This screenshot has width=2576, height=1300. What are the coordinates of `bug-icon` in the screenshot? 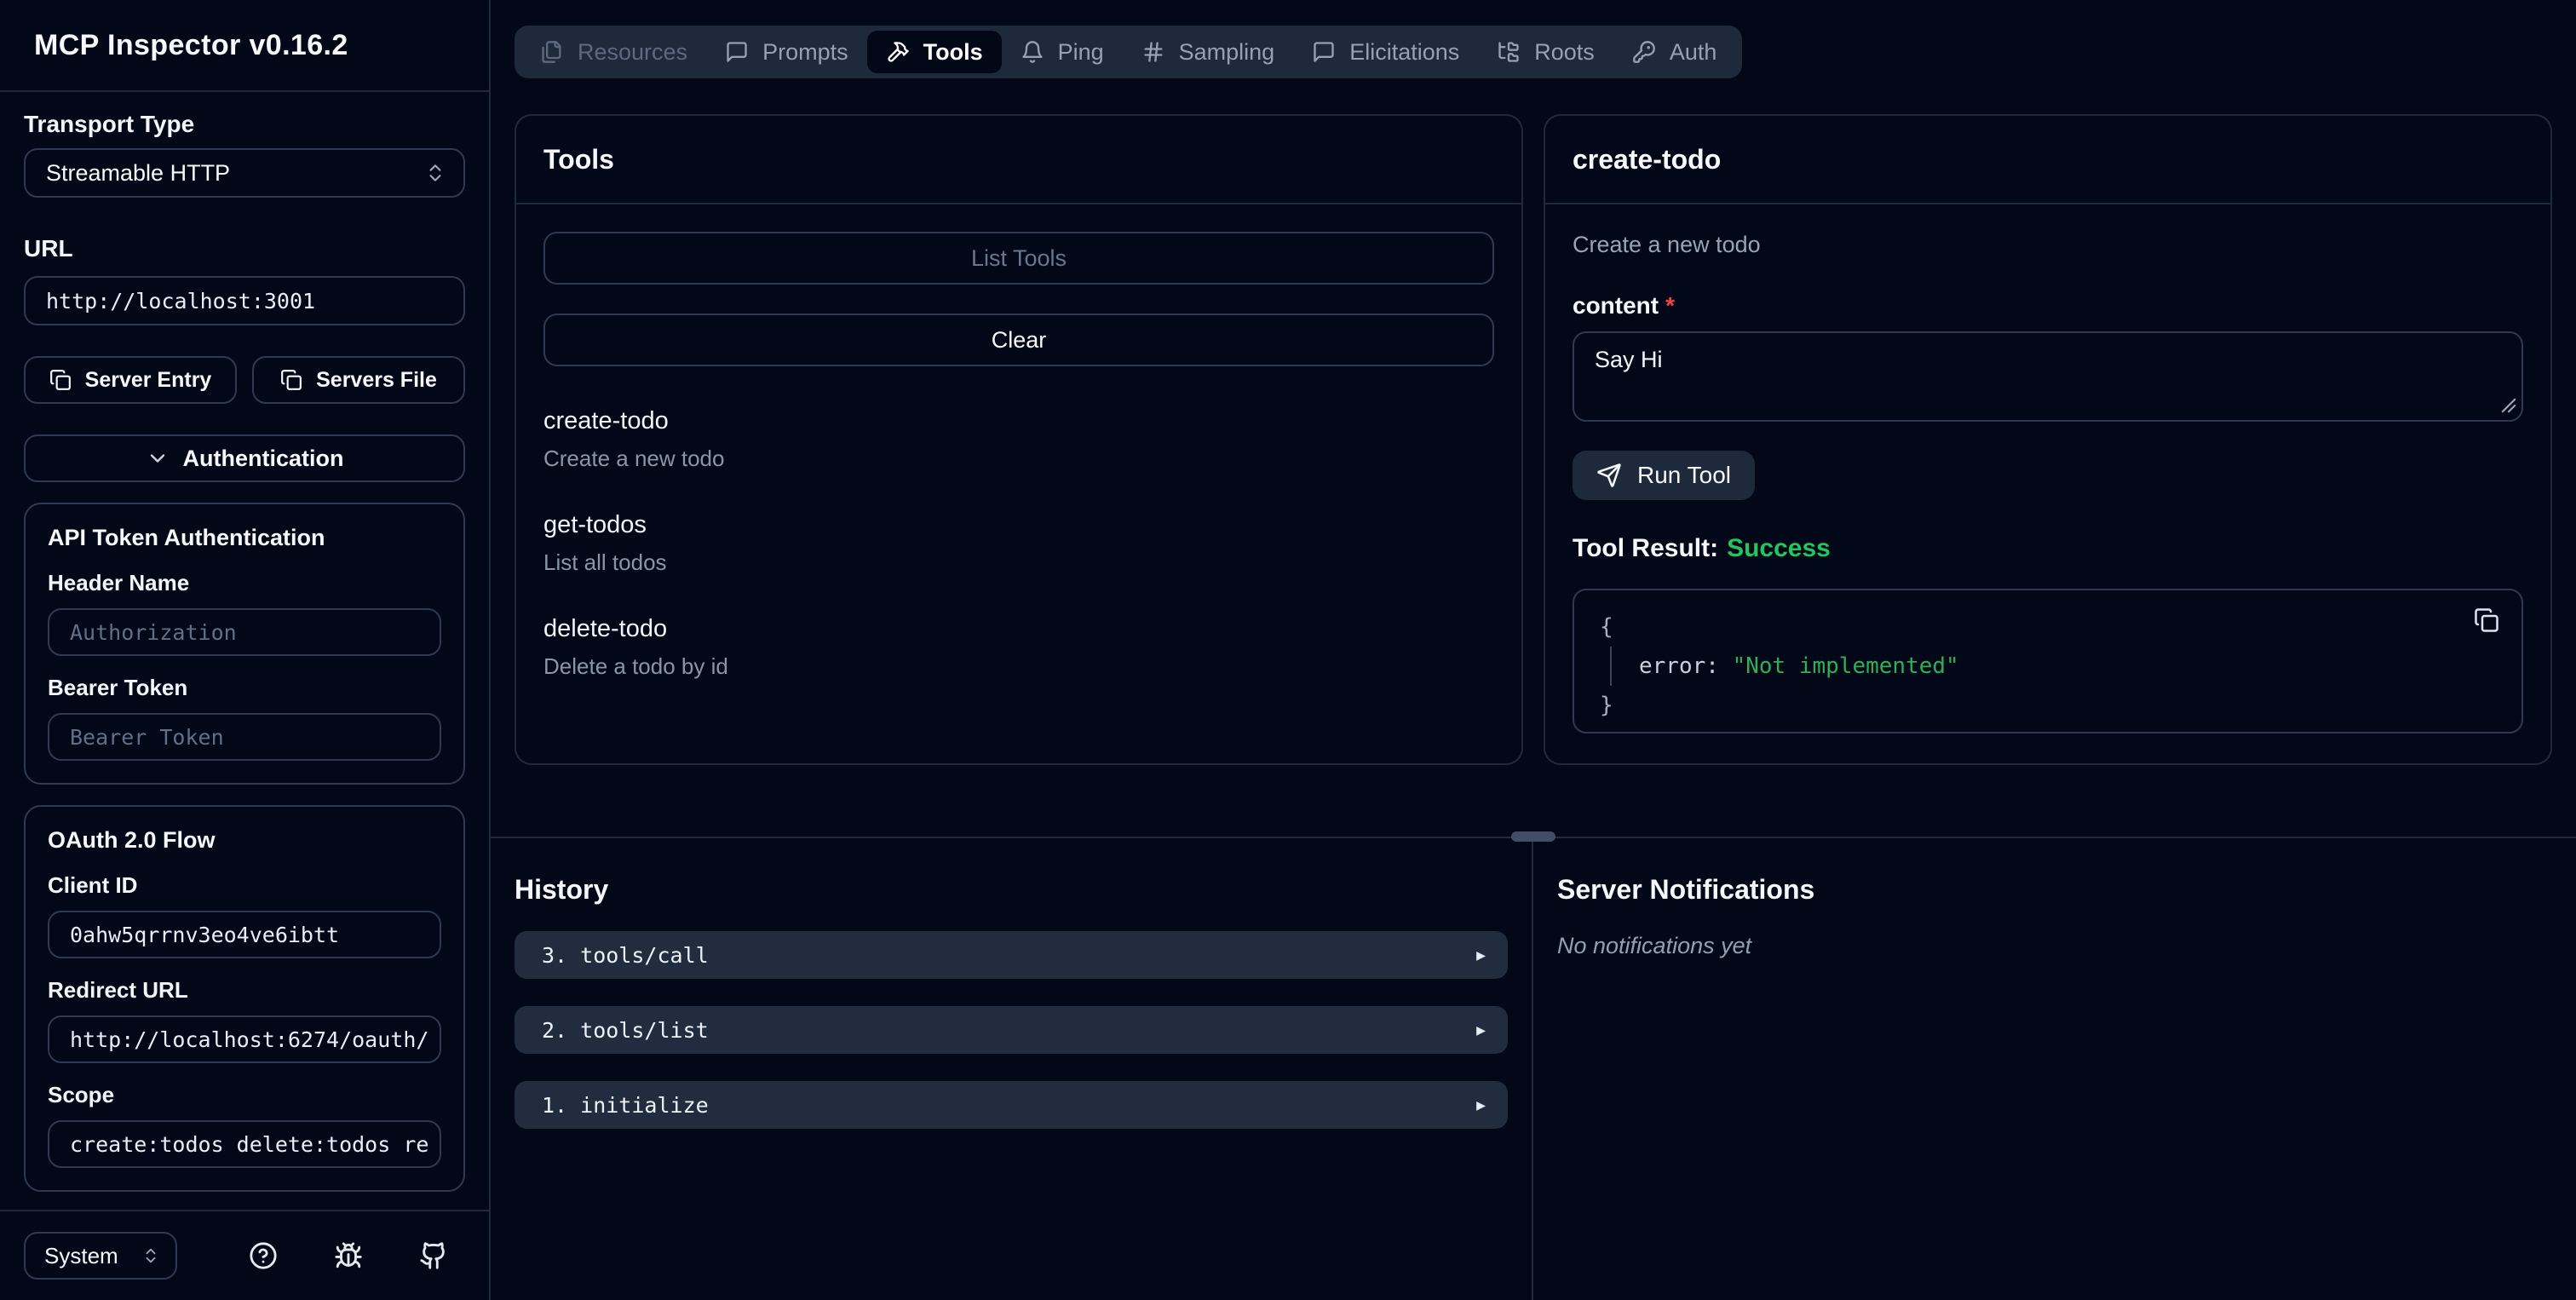 It's located at (348, 1255).